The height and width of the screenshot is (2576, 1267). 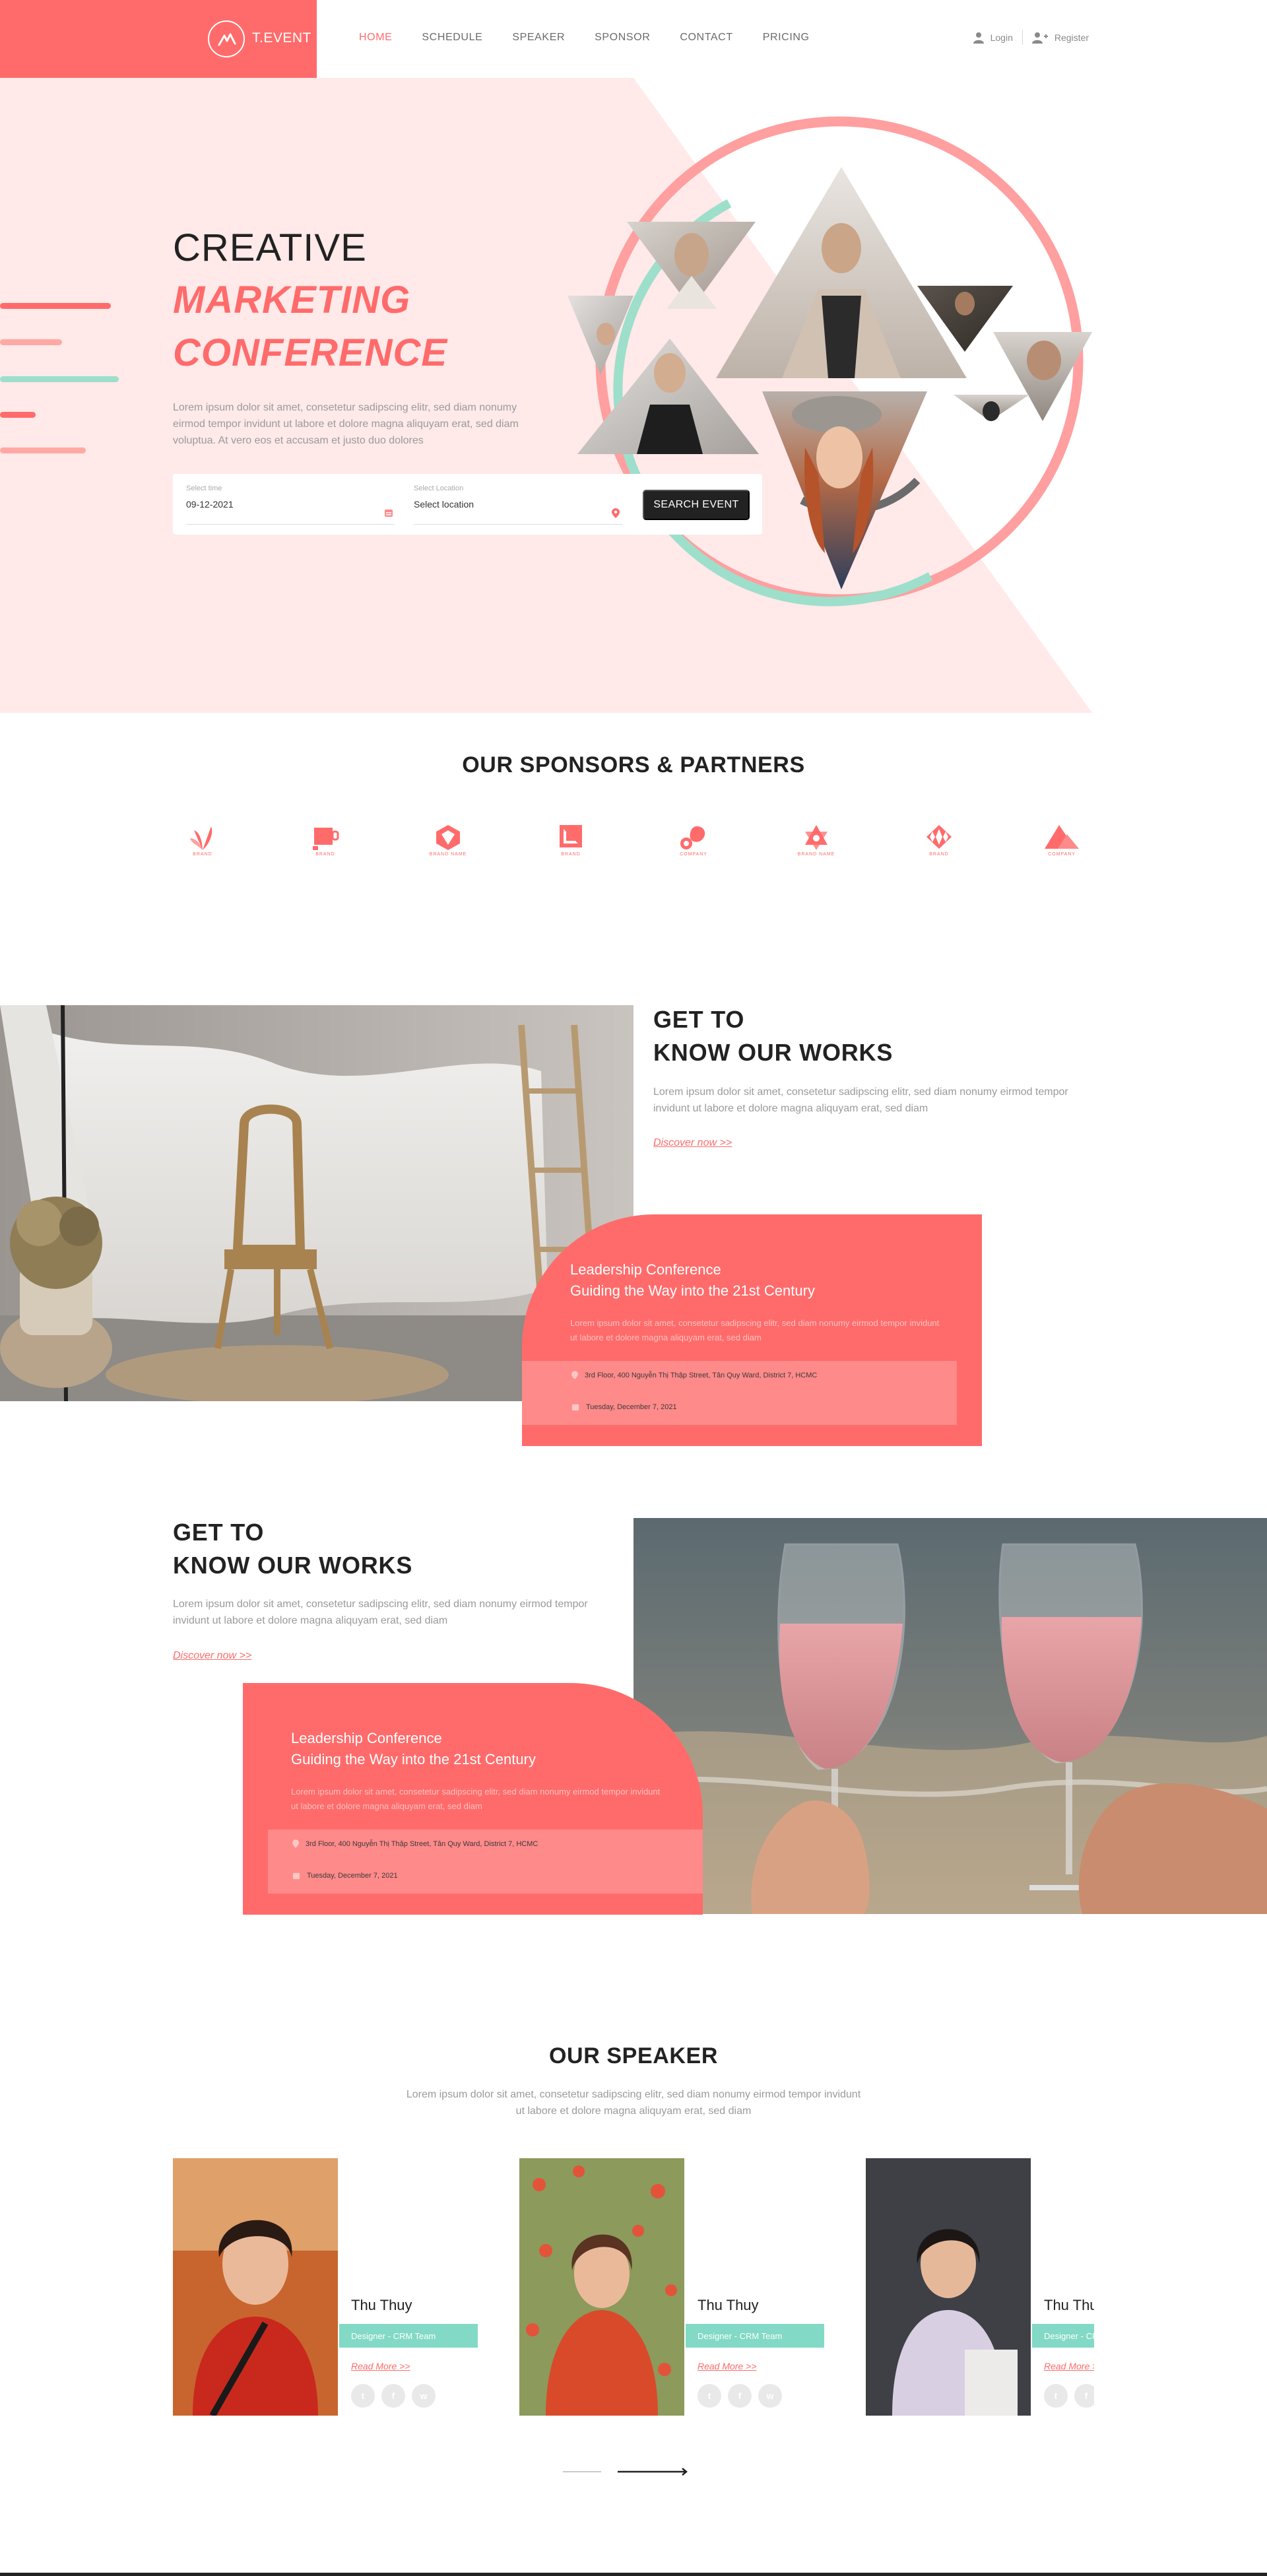 I want to click on sponsor-logo-2: BRAND, so click(x=325, y=843).